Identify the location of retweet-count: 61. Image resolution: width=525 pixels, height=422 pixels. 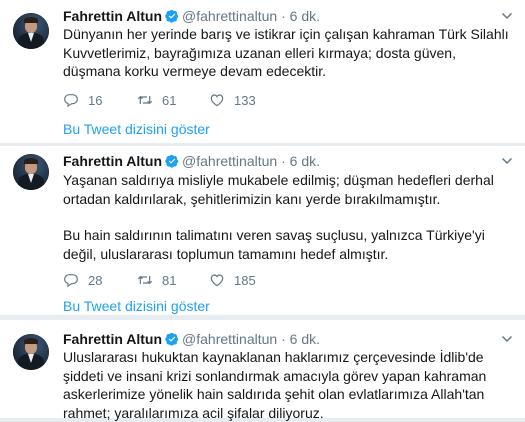
(169, 100).